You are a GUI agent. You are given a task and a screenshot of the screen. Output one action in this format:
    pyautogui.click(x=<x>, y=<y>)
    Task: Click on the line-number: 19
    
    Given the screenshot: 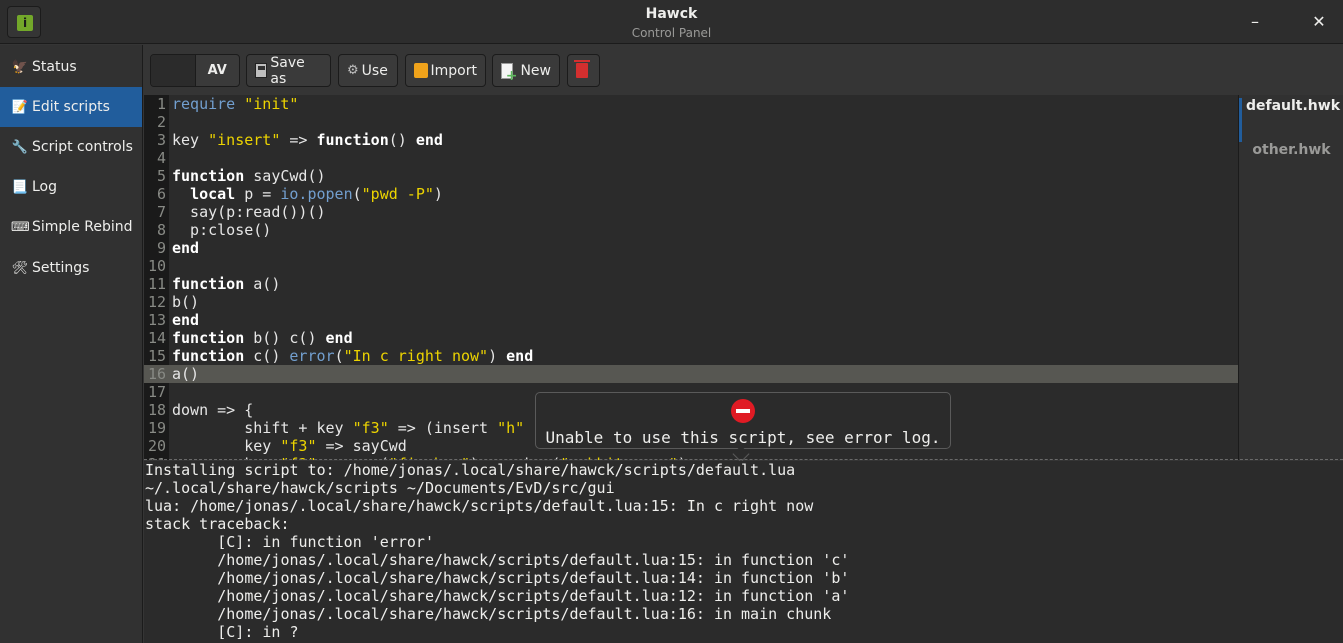 What is the action you would take?
    pyautogui.click(x=156, y=428)
    